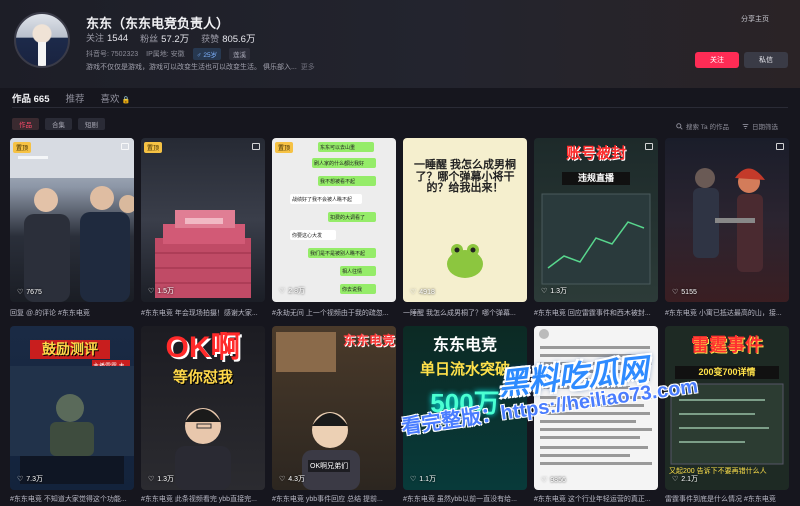  Describe the element at coordinates (164, 38) in the screenshot. I see `followers-count: 粉丝 57.2万` at that location.